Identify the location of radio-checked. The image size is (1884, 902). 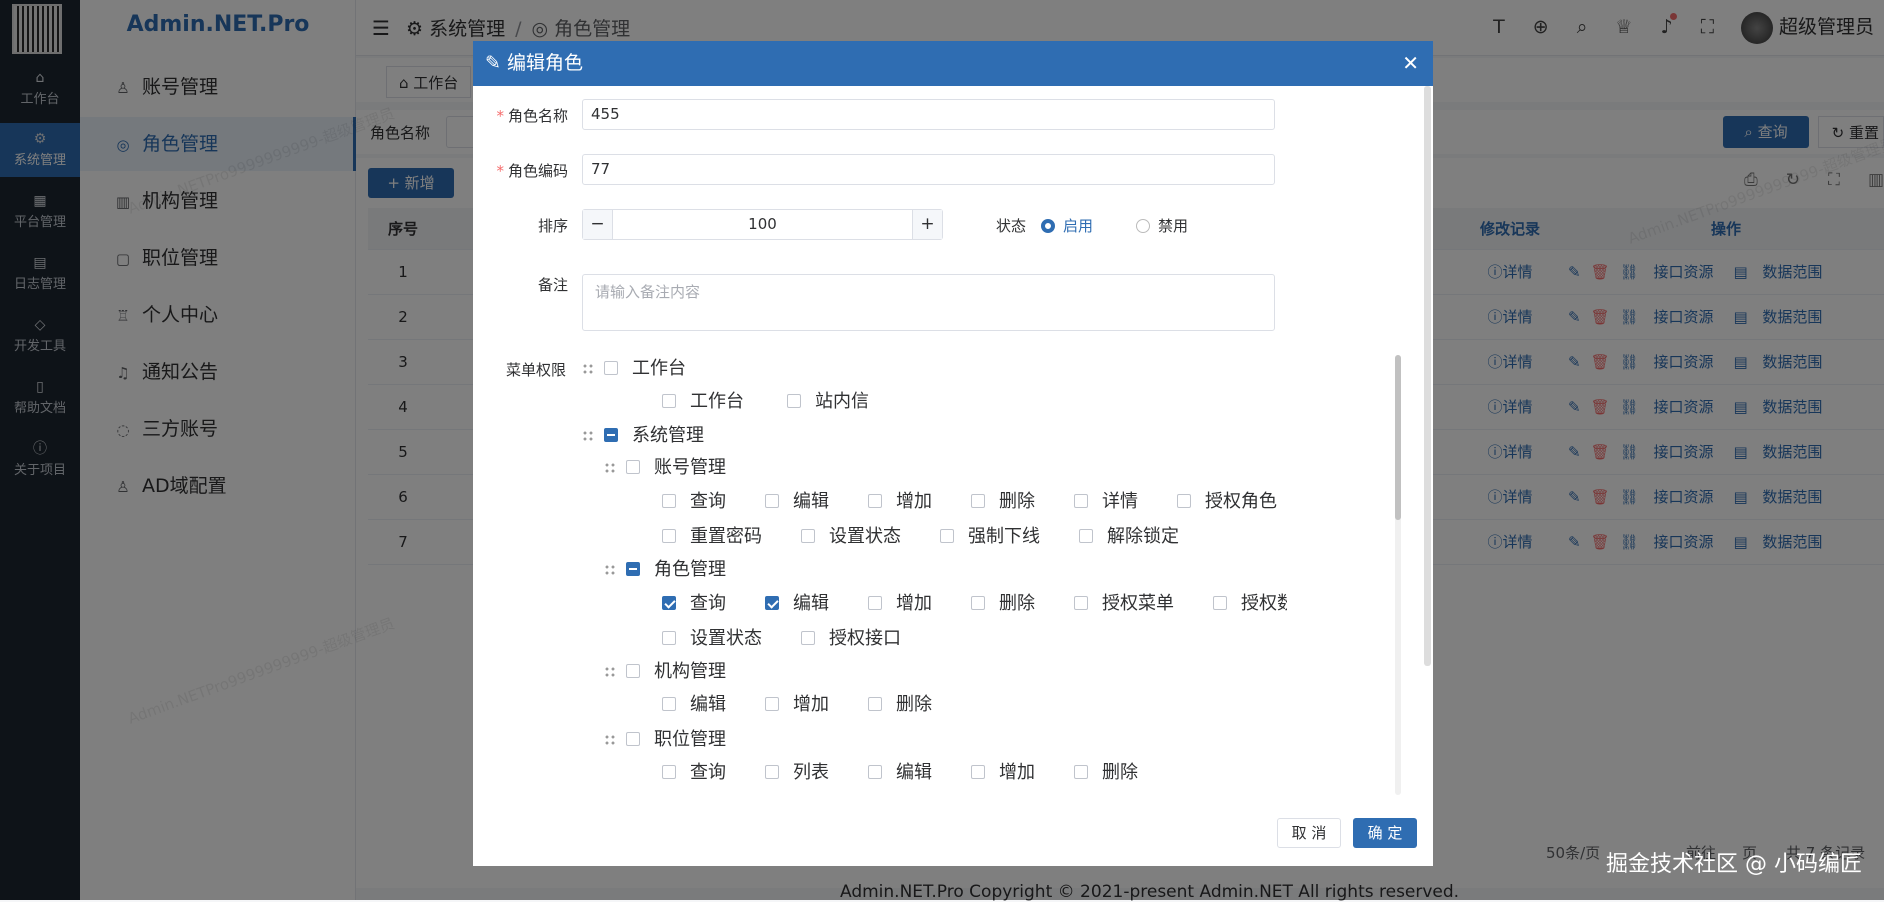
(1048, 226).